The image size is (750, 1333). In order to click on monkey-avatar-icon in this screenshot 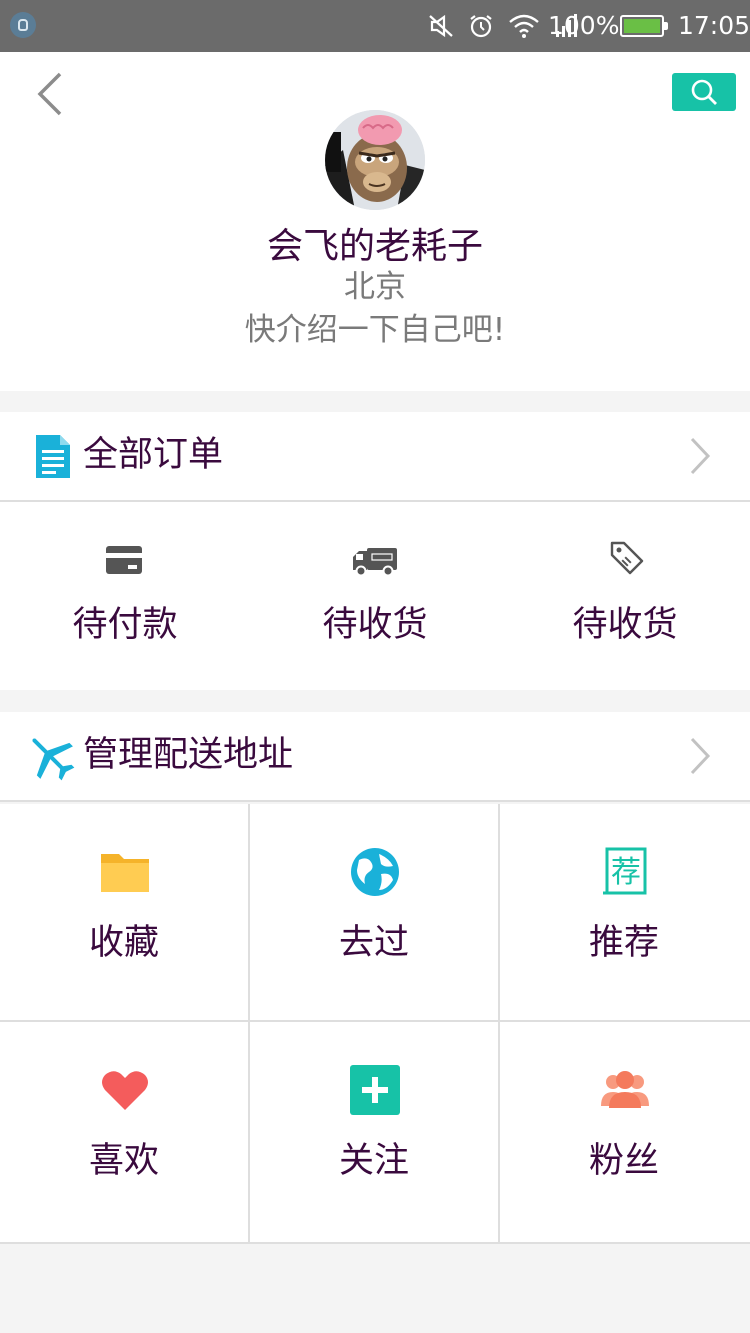, I will do `click(375, 160)`.